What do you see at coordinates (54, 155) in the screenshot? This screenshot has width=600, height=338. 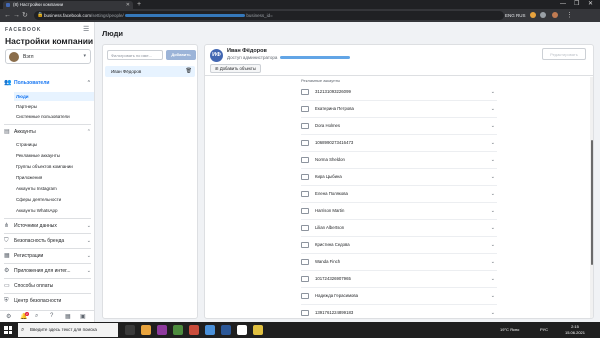 I see `sidebar-item-ad-accounts: Рекламные аккаунты` at bounding box center [54, 155].